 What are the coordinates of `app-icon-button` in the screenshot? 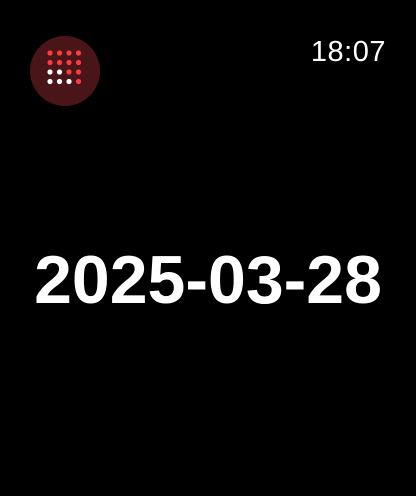 It's located at (65, 71).